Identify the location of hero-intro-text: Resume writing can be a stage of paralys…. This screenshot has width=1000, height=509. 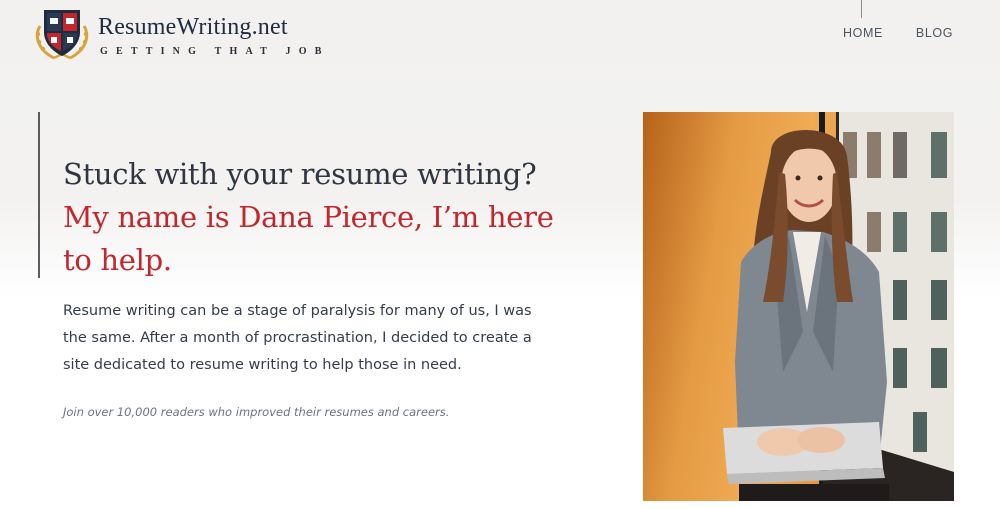
(297, 338).